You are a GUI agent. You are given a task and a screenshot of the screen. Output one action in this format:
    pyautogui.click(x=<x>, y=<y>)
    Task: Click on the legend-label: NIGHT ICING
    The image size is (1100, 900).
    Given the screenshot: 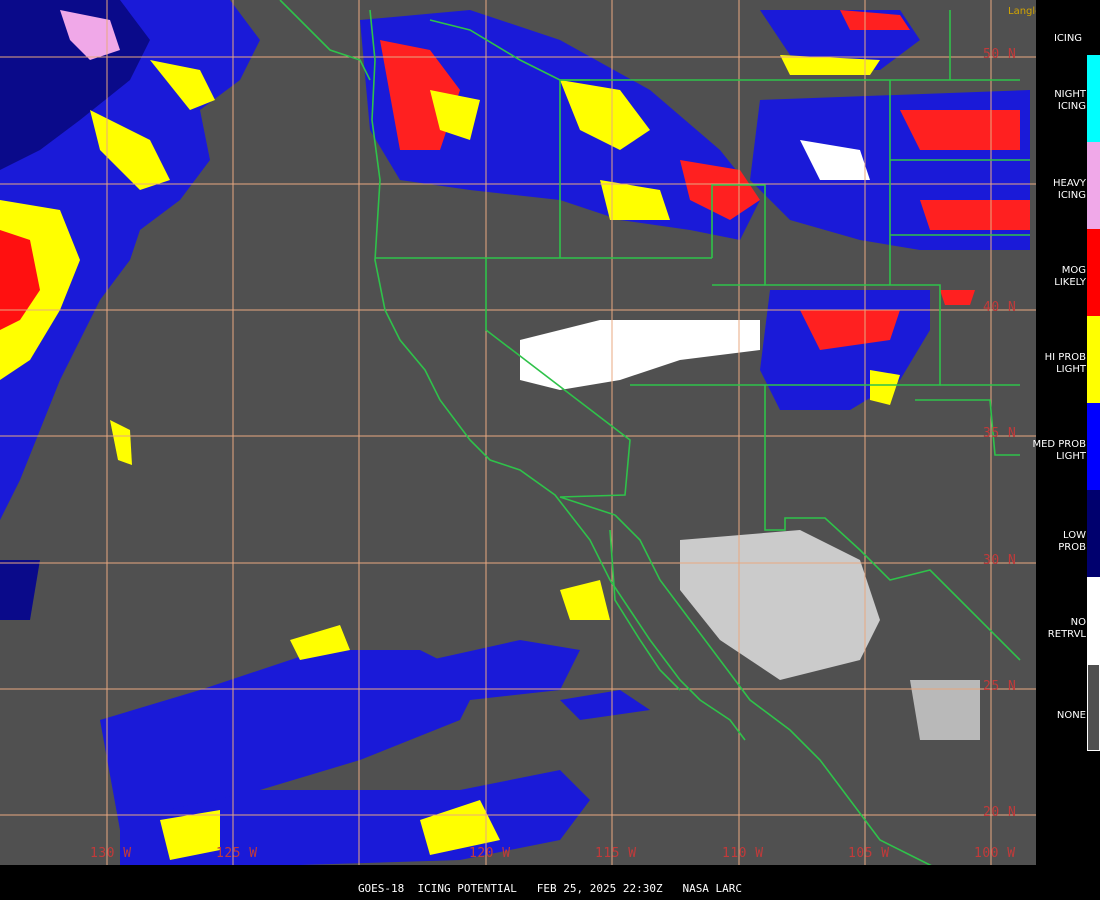 What is the action you would take?
    pyautogui.click(x=1070, y=100)
    